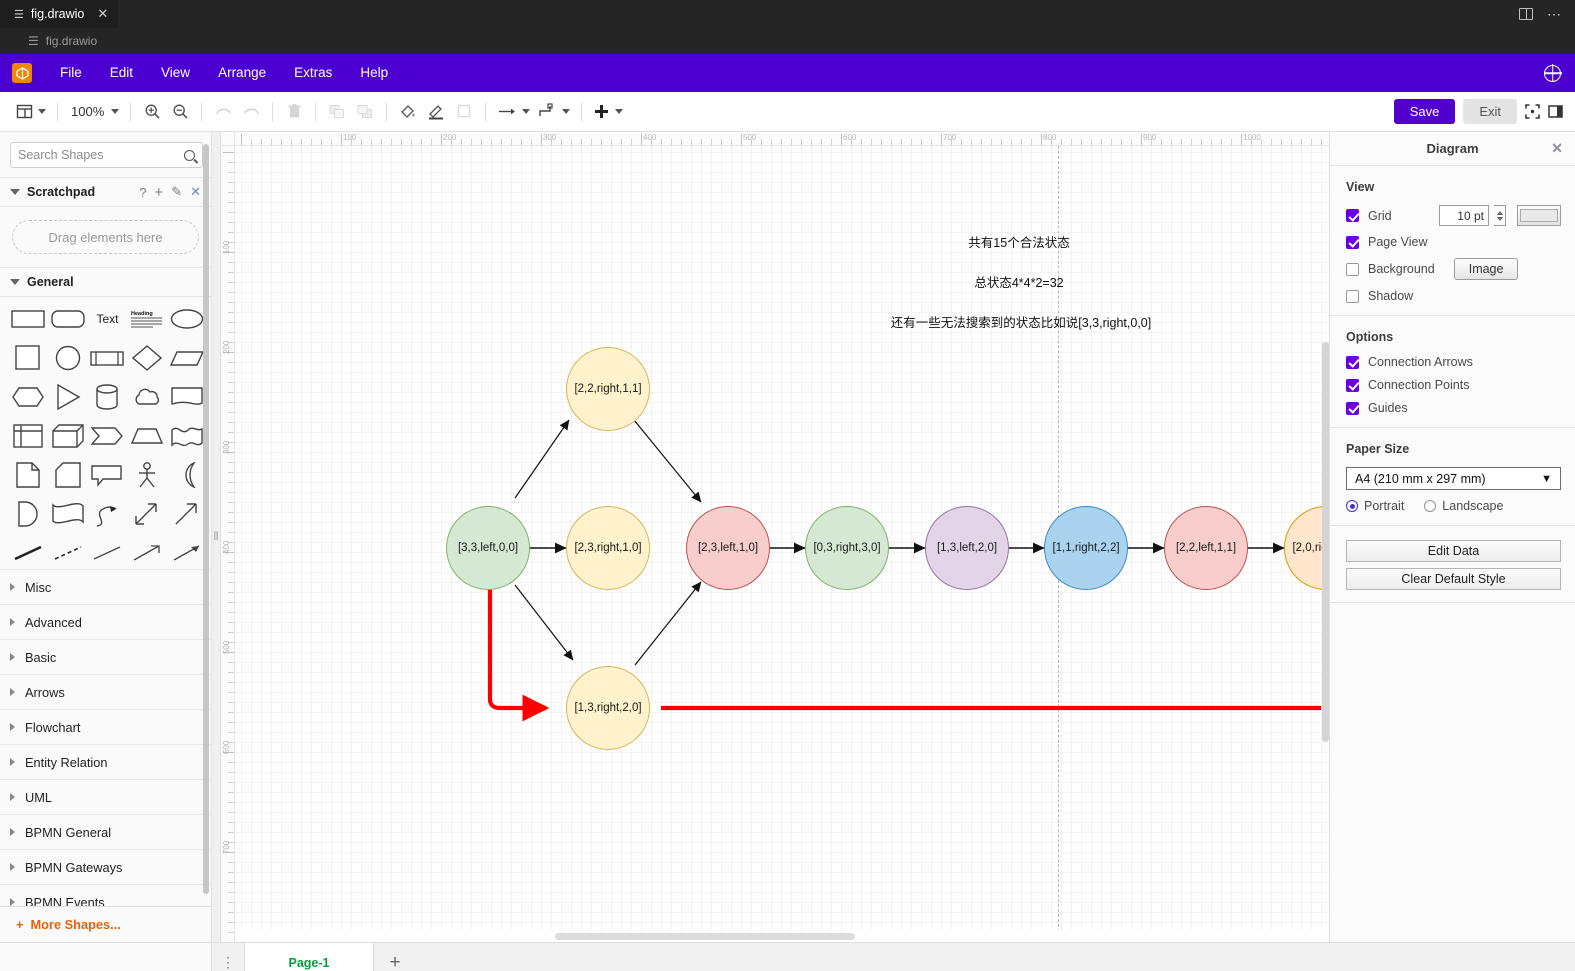  I want to click on guides-checkbox, so click(1352, 408).